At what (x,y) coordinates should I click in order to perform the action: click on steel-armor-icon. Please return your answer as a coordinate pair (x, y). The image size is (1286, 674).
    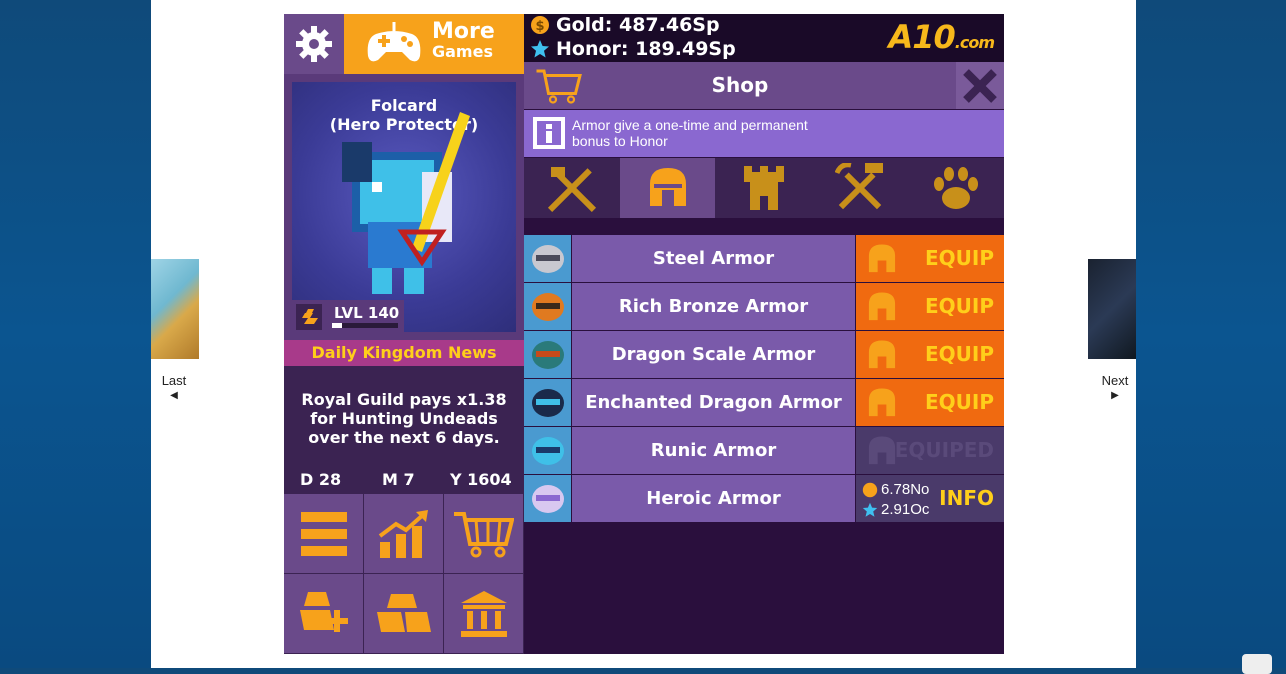
    Looking at the image, I should click on (547, 258).